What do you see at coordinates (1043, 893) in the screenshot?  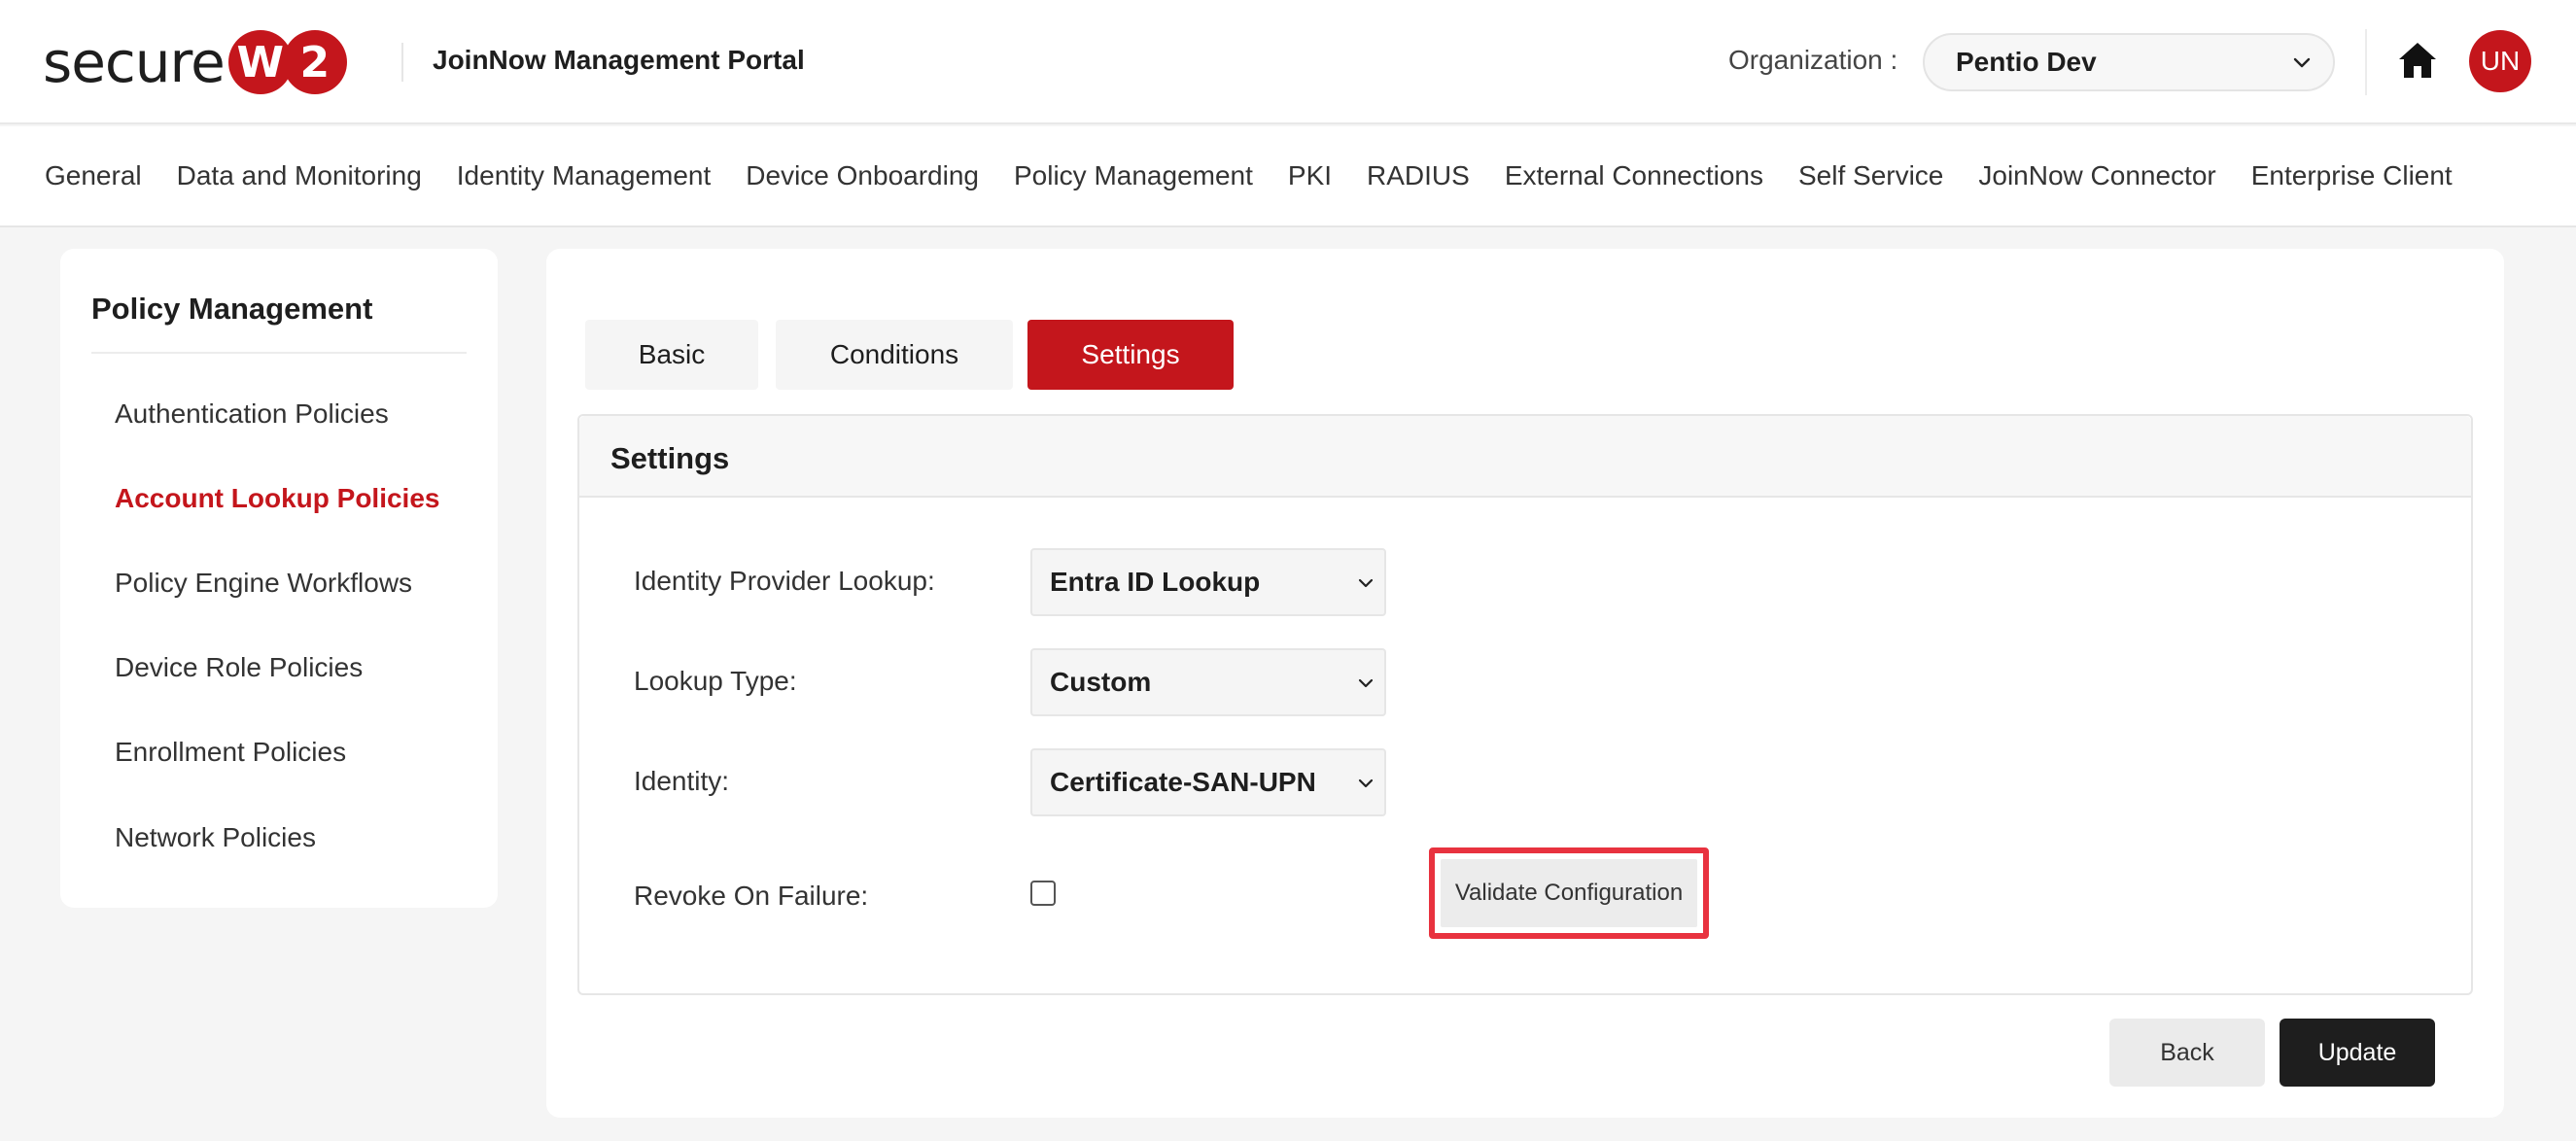 I see `revoke-on-failure-checkbox` at bounding box center [1043, 893].